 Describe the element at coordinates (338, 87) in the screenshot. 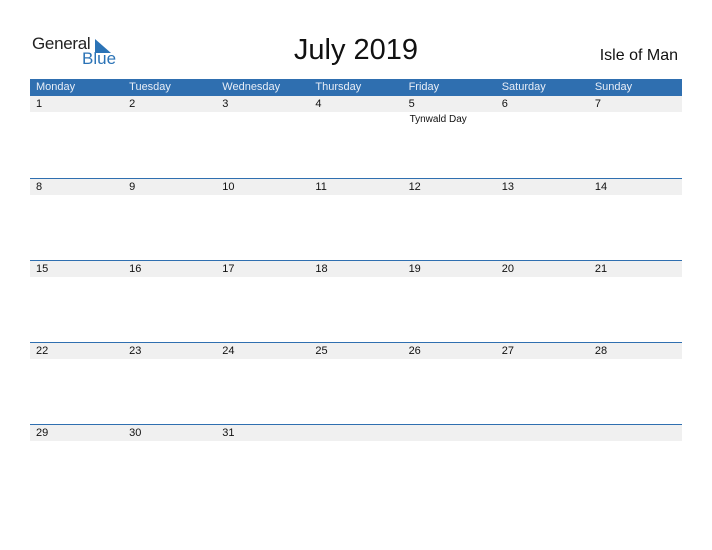

I see `weekday-thursday: Thursday` at that location.